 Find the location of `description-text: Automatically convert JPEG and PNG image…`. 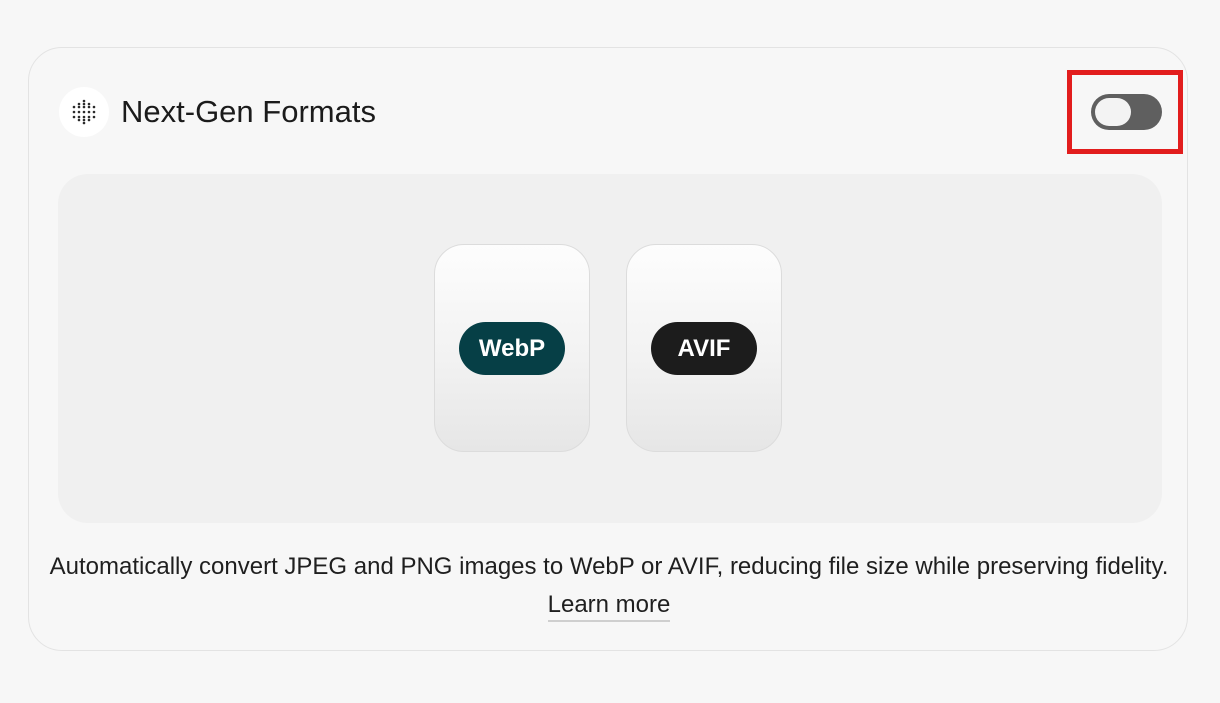

description-text: Automatically convert JPEG and PNG image… is located at coordinates (609, 566).